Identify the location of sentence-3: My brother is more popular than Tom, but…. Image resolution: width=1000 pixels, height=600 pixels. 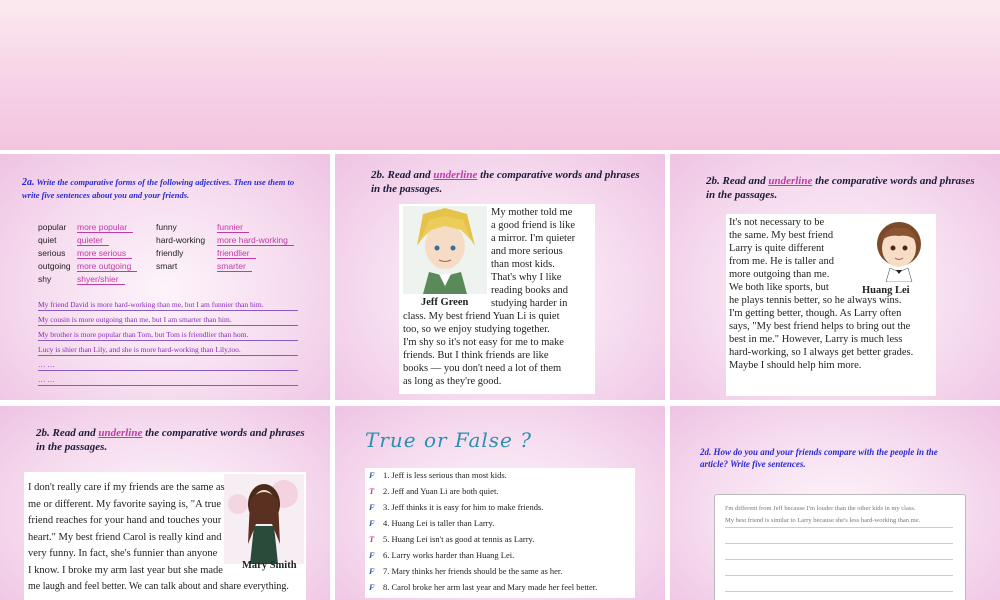
(168, 335).